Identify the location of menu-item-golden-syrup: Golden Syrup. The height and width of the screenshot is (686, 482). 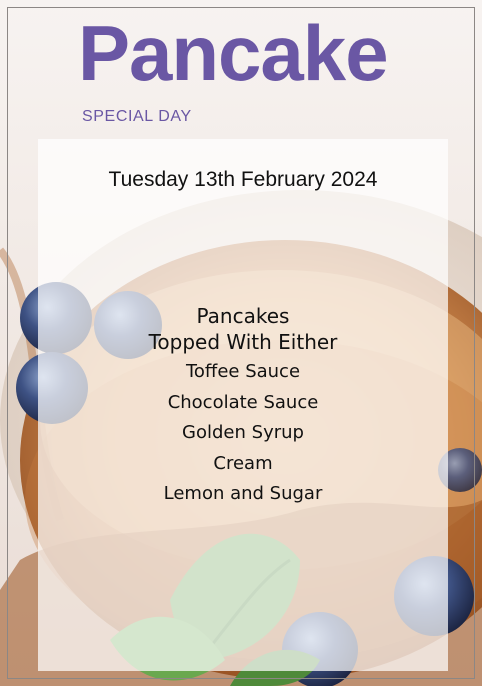
(243, 432).